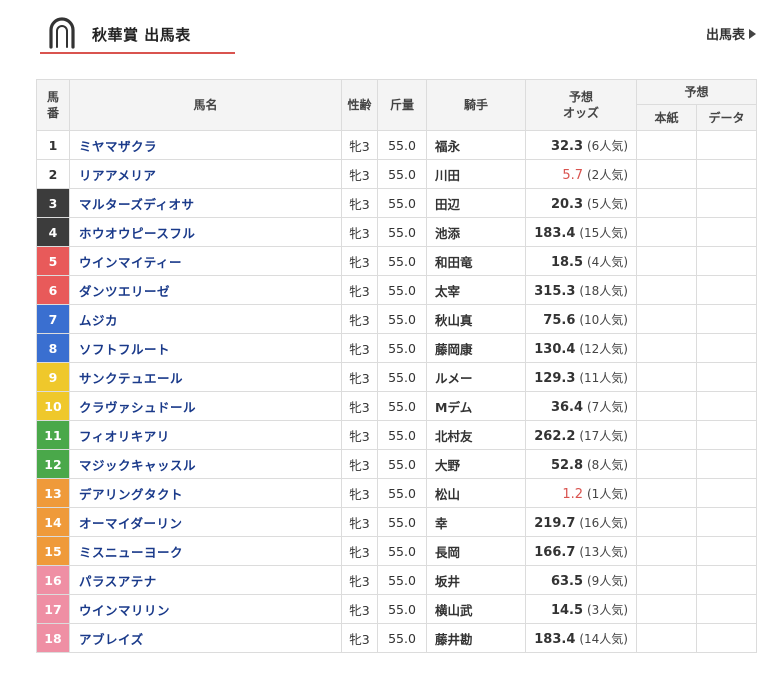  What do you see at coordinates (137, 465) in the screenshot?
I see `horse-name-link: マジックキャッスル` at bounding box center [137, 465].